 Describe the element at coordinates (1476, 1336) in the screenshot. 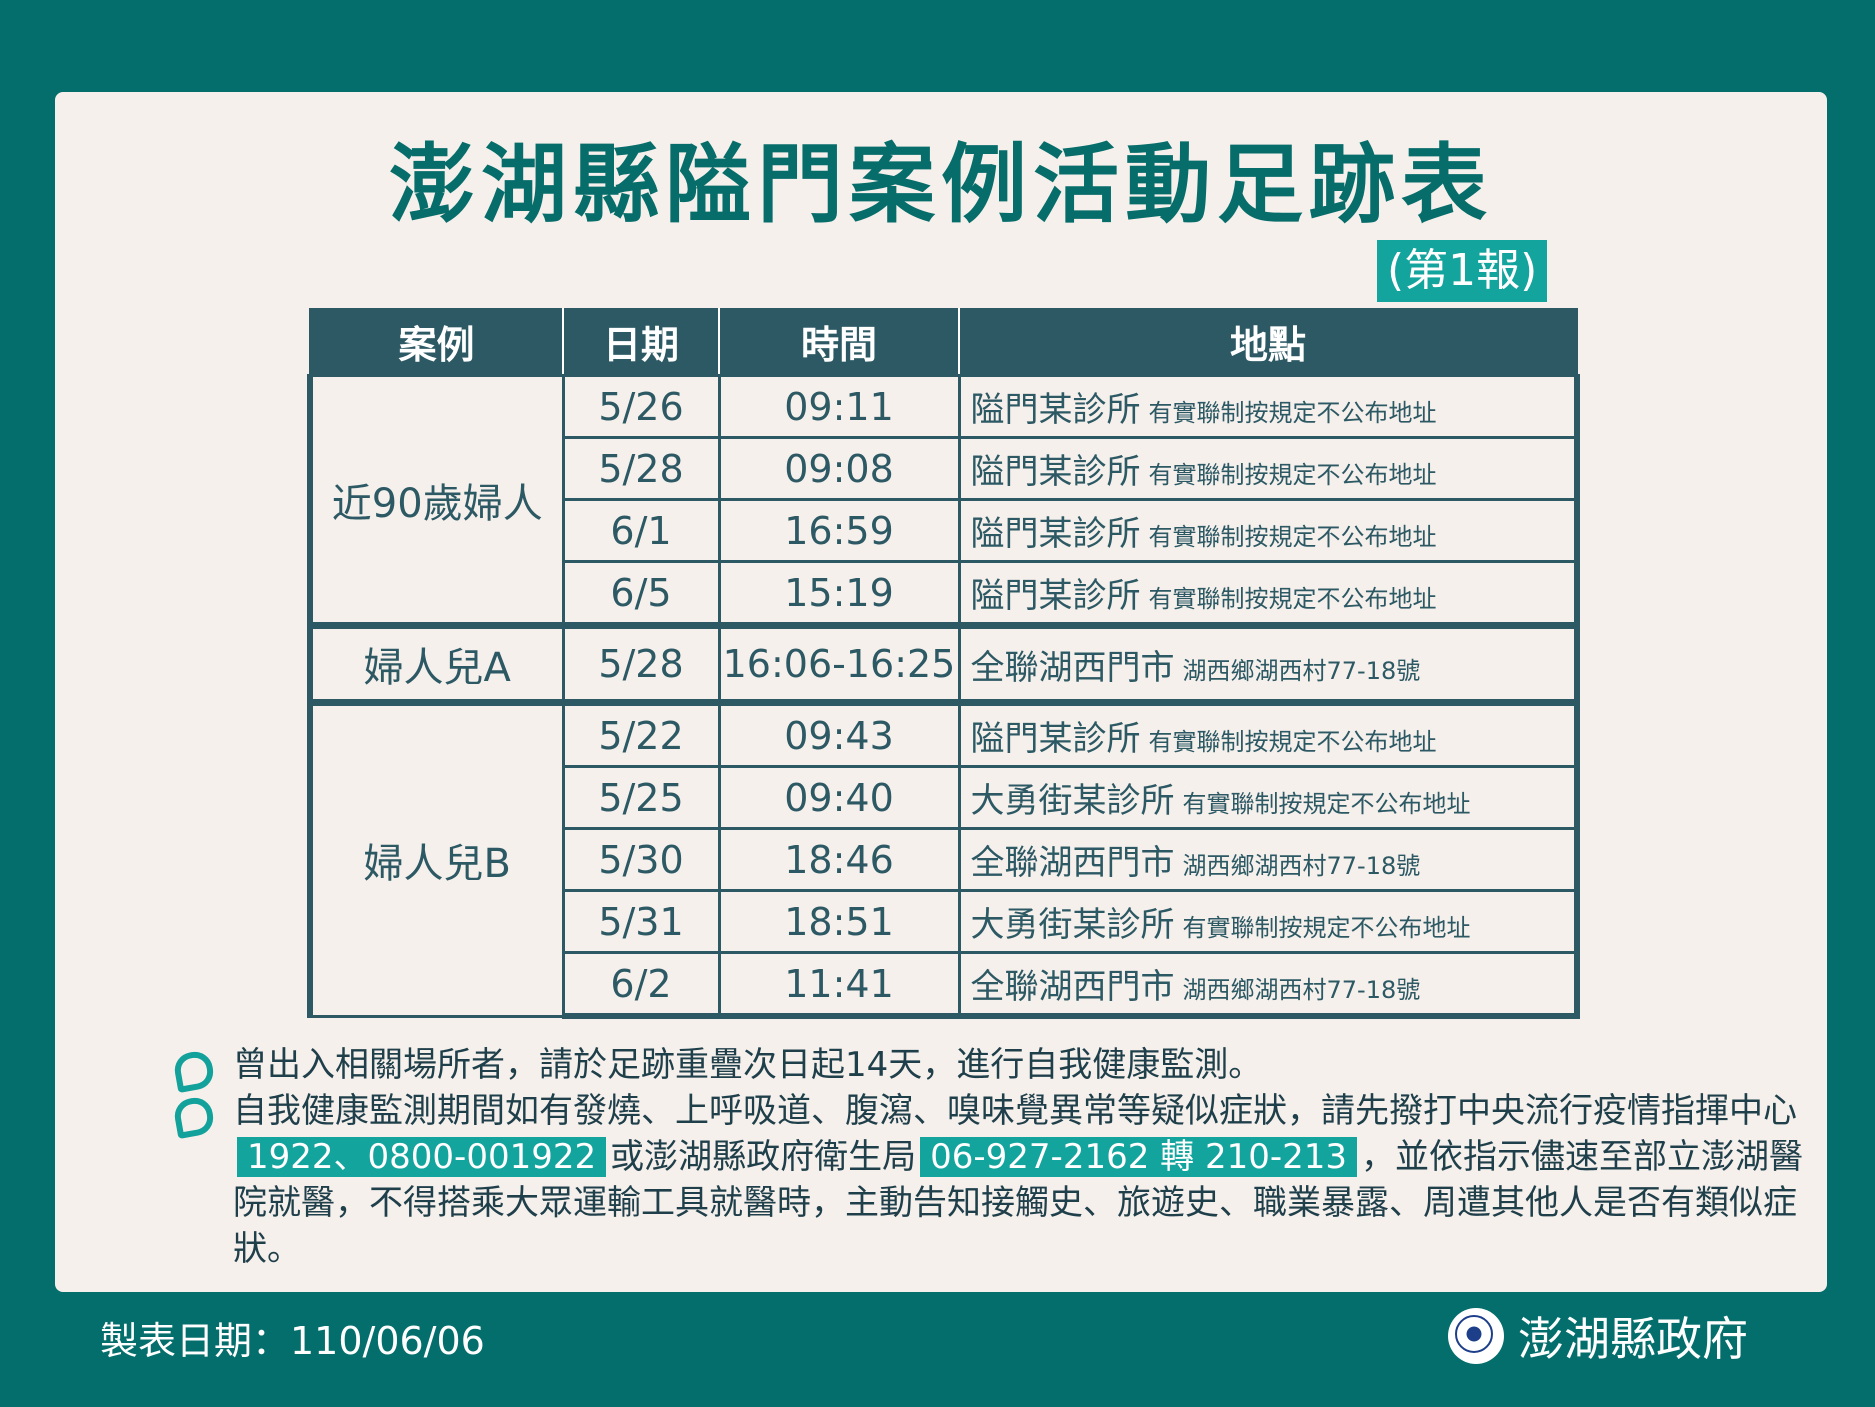

I see `county-seal-icon` at that location.